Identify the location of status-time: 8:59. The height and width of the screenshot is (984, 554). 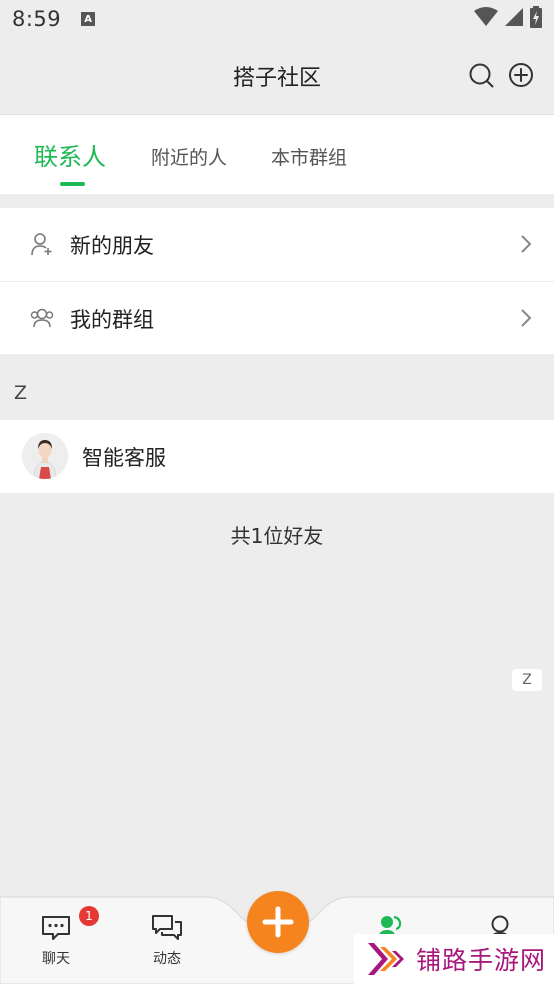
(37, 19).